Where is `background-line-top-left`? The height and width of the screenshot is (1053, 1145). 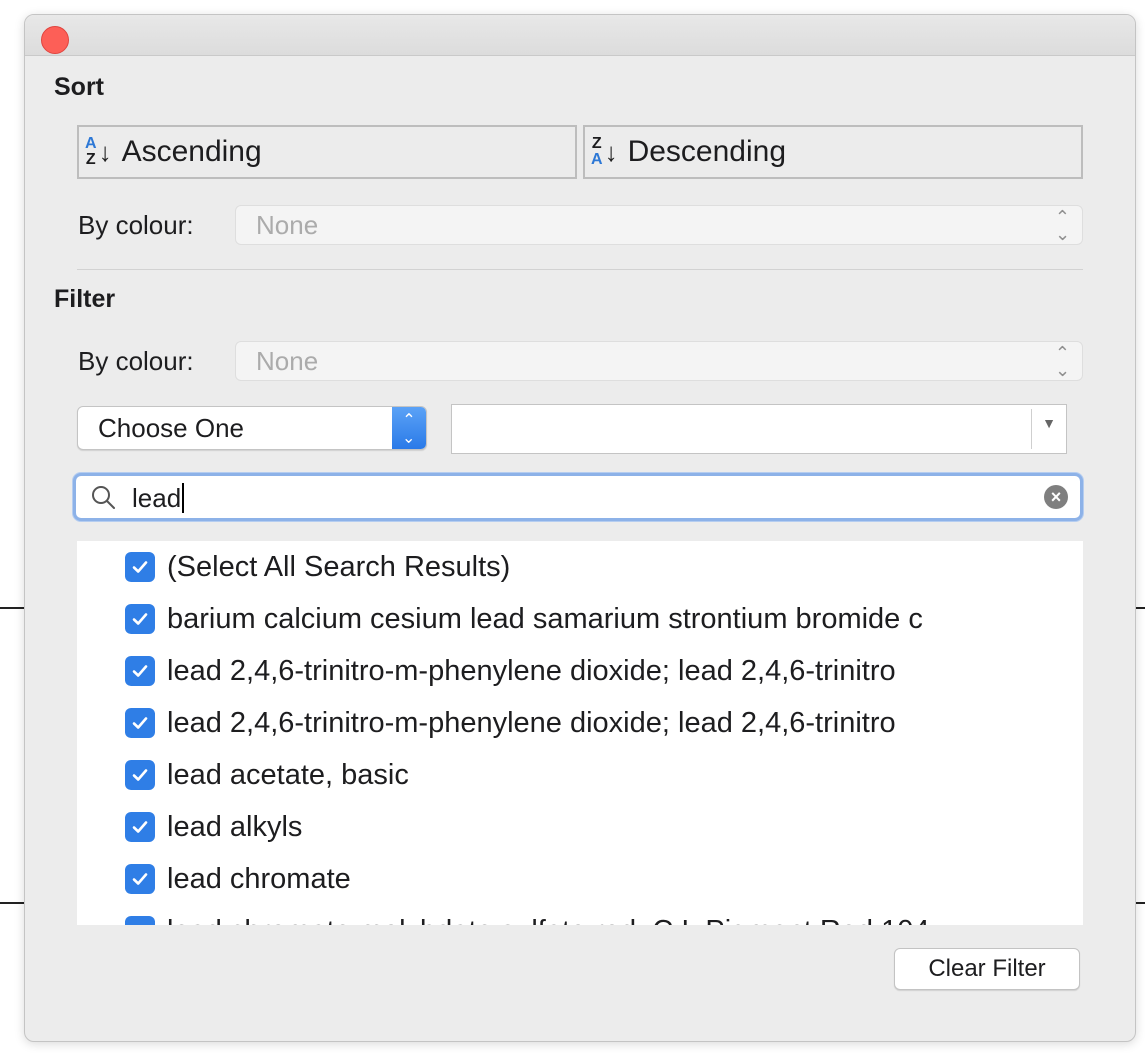
background-line-top-left is located at coordinates (13, 608).